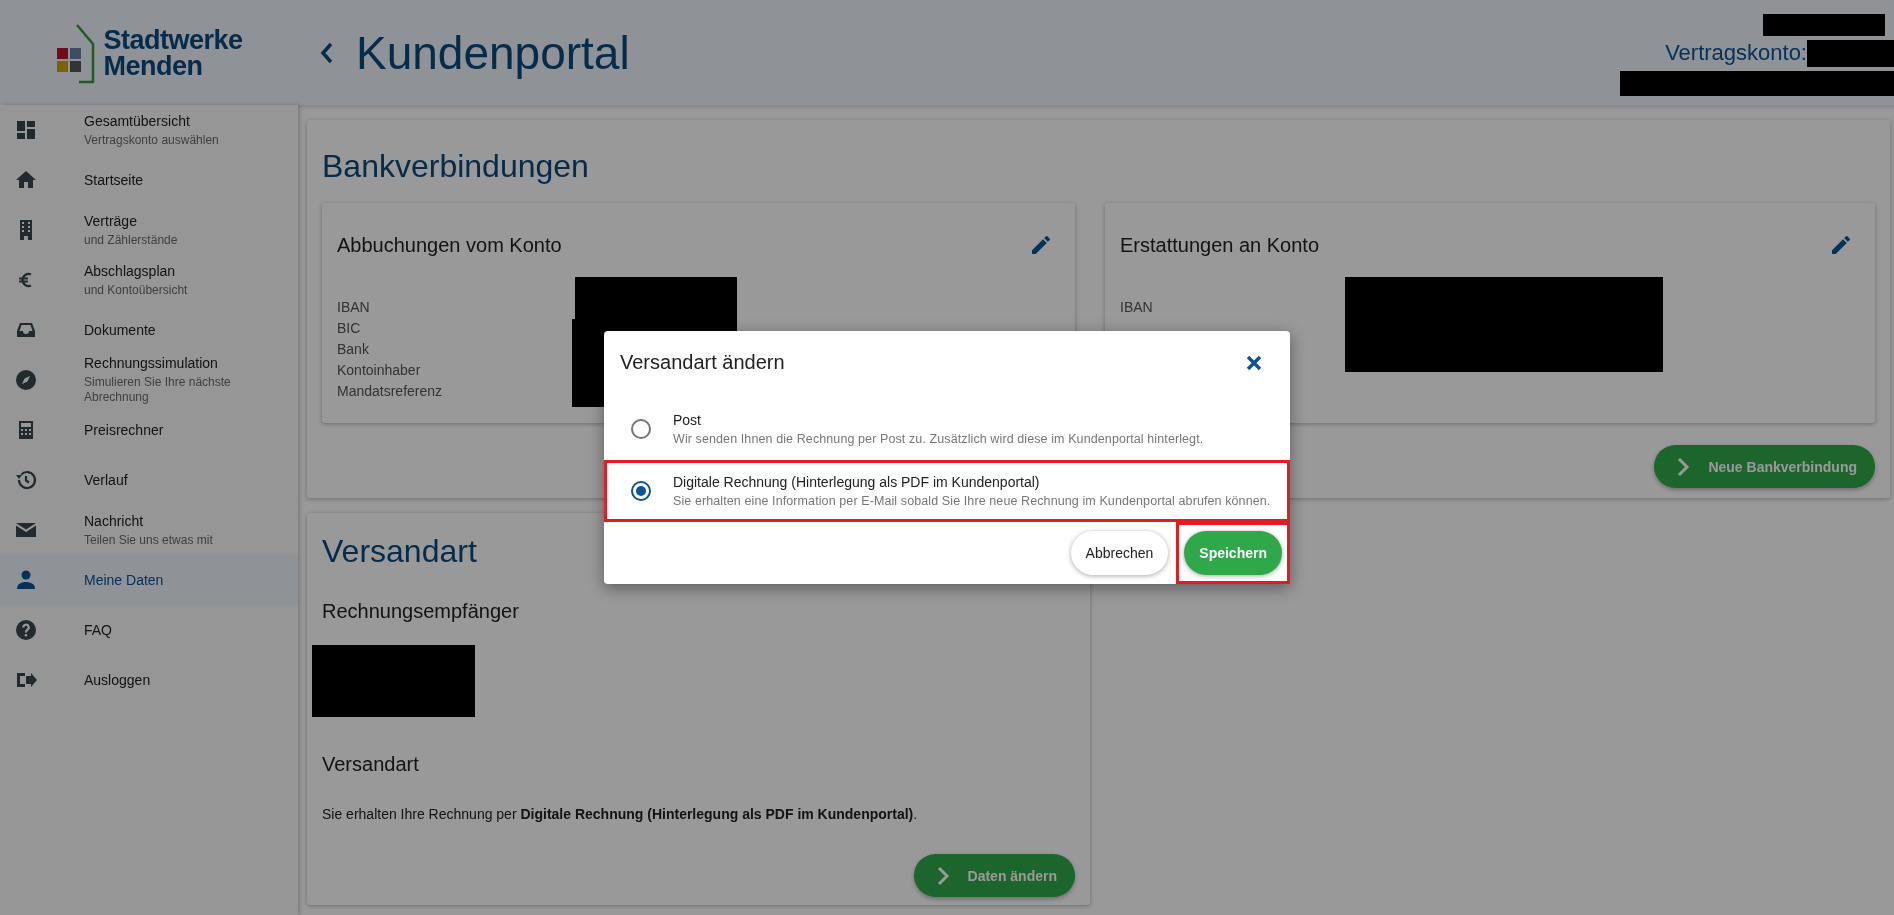  What do you see at coordinates (400, 551) in the screenshot?
I see `section-title: Versandart` at bounding box center [400, 551].